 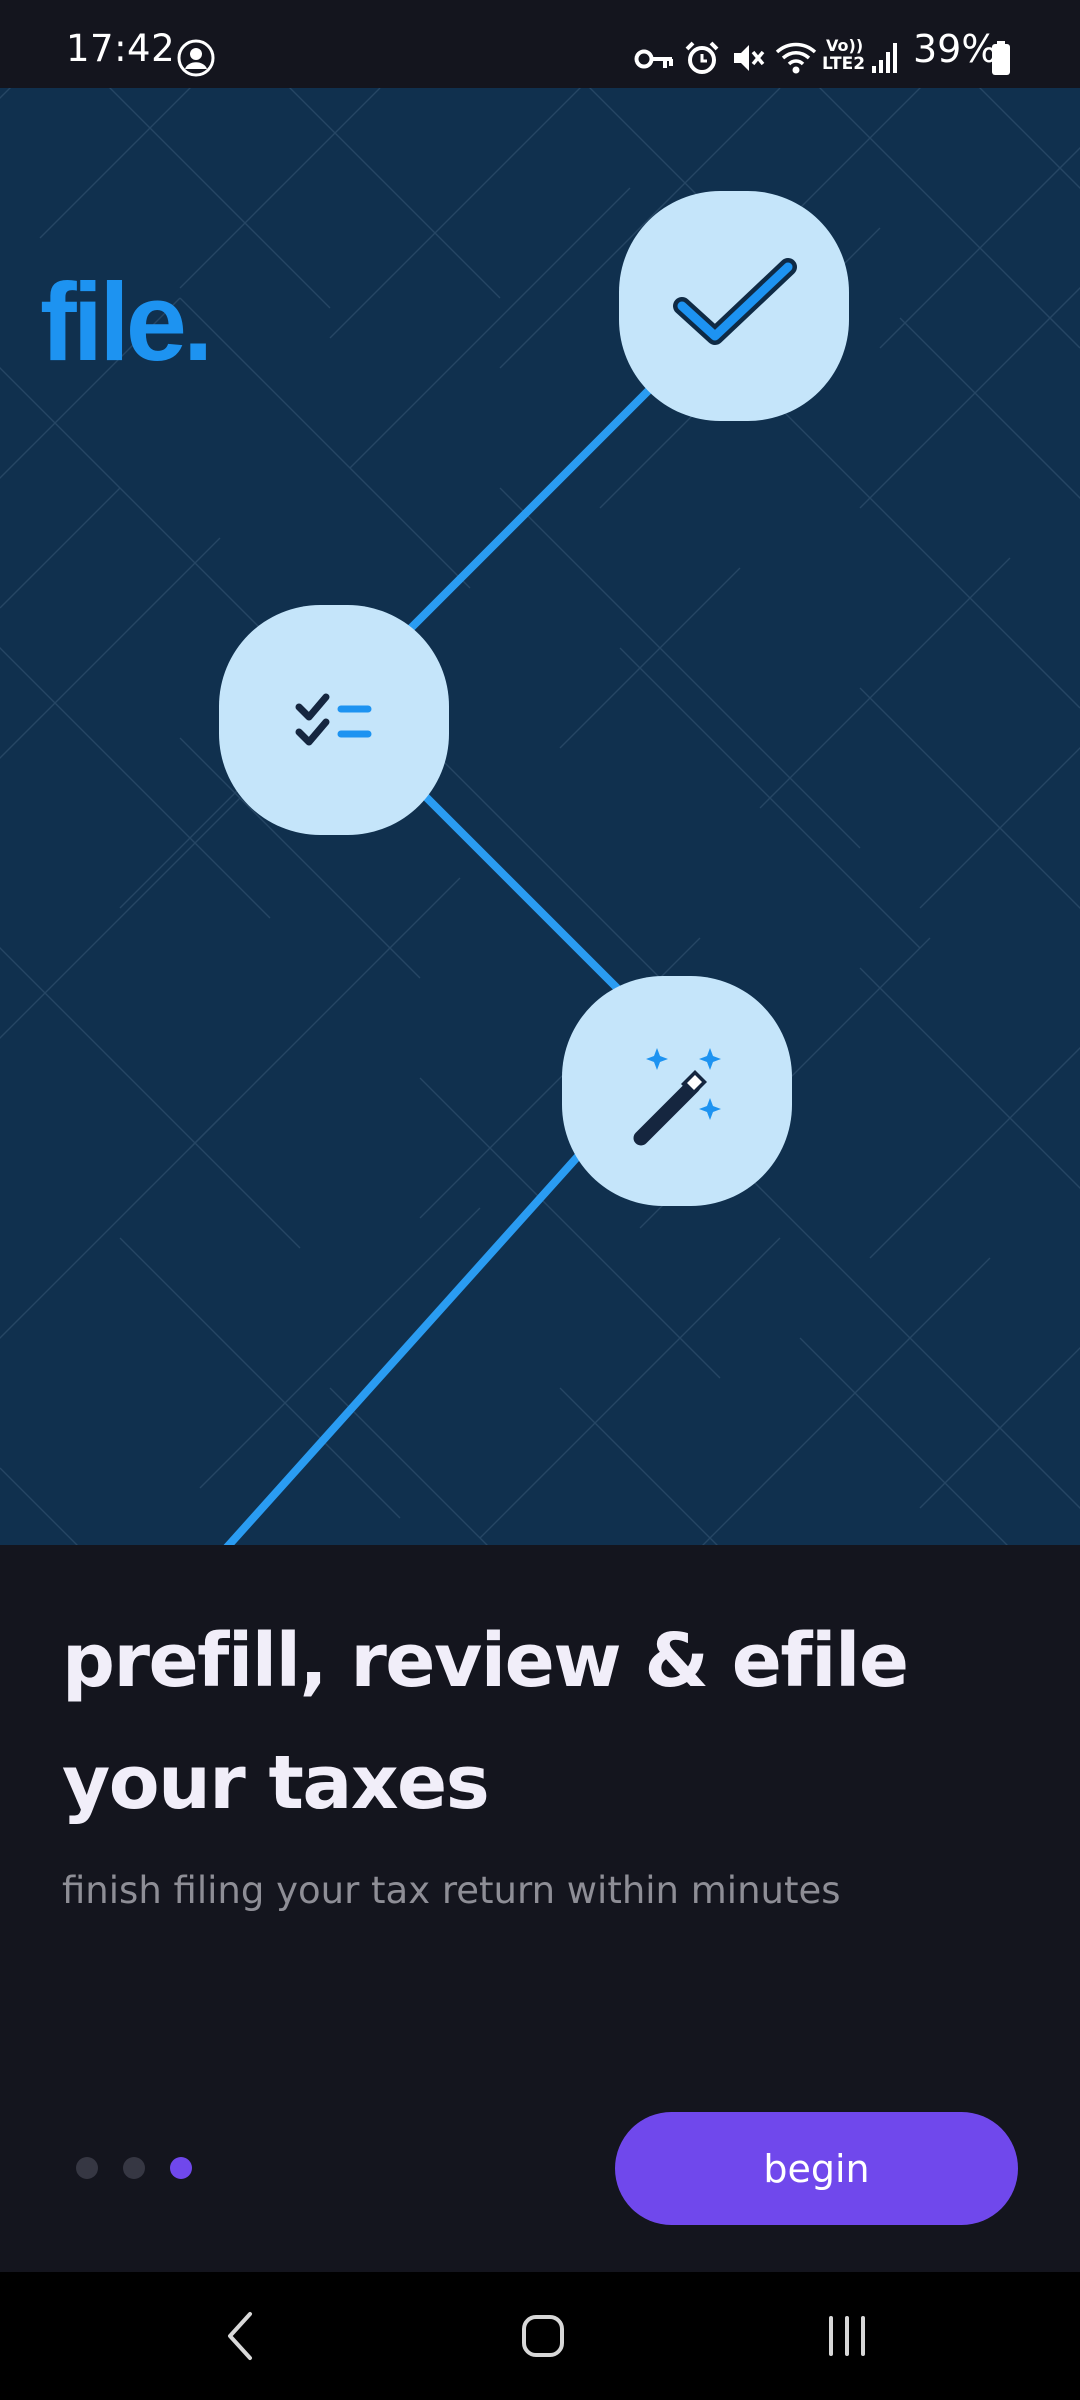 What do you see at coordinates (1001, 60) in the screenshot?
I see `battery-icon` at bounding box center [1001, 60].